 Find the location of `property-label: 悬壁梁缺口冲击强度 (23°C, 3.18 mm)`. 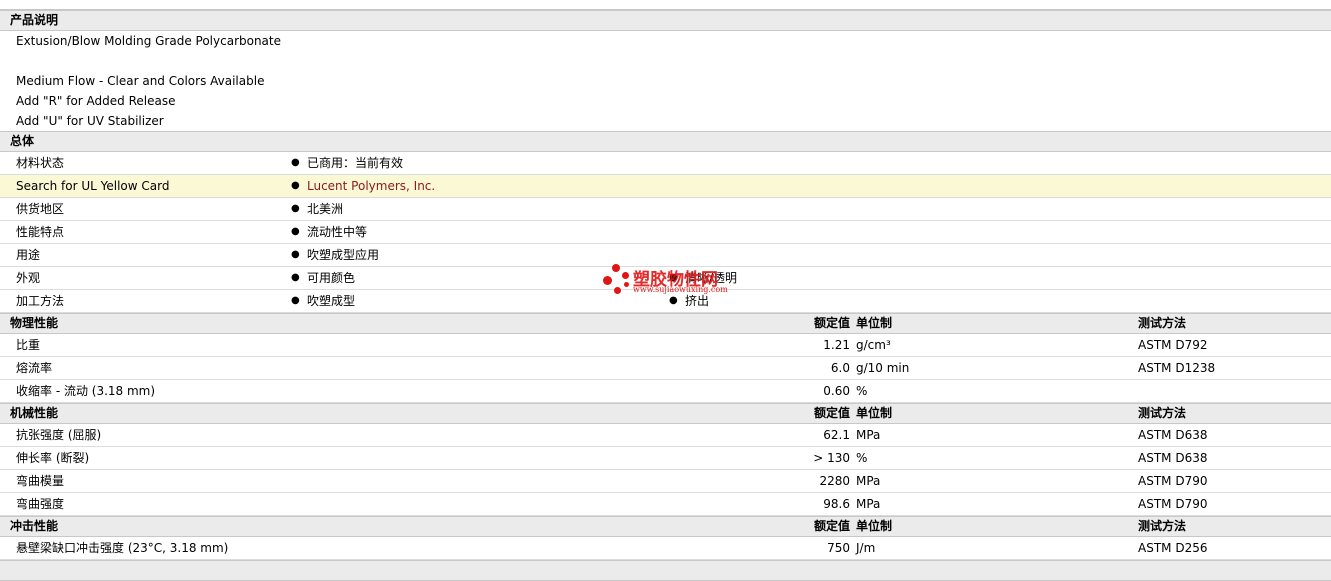

property-label: 悬壁梁缺口冲击强度 (23°C, 3.18 mm) is located at coordinates (122, 548).